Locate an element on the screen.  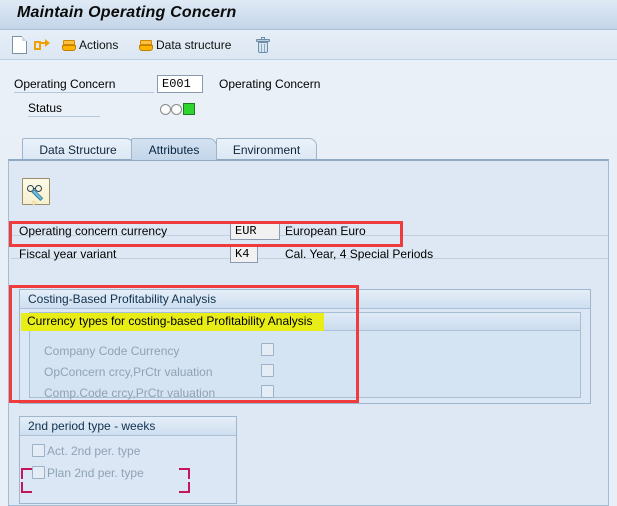
checkbox-plan-2nd-per-type is located at coordinates (38, 472).